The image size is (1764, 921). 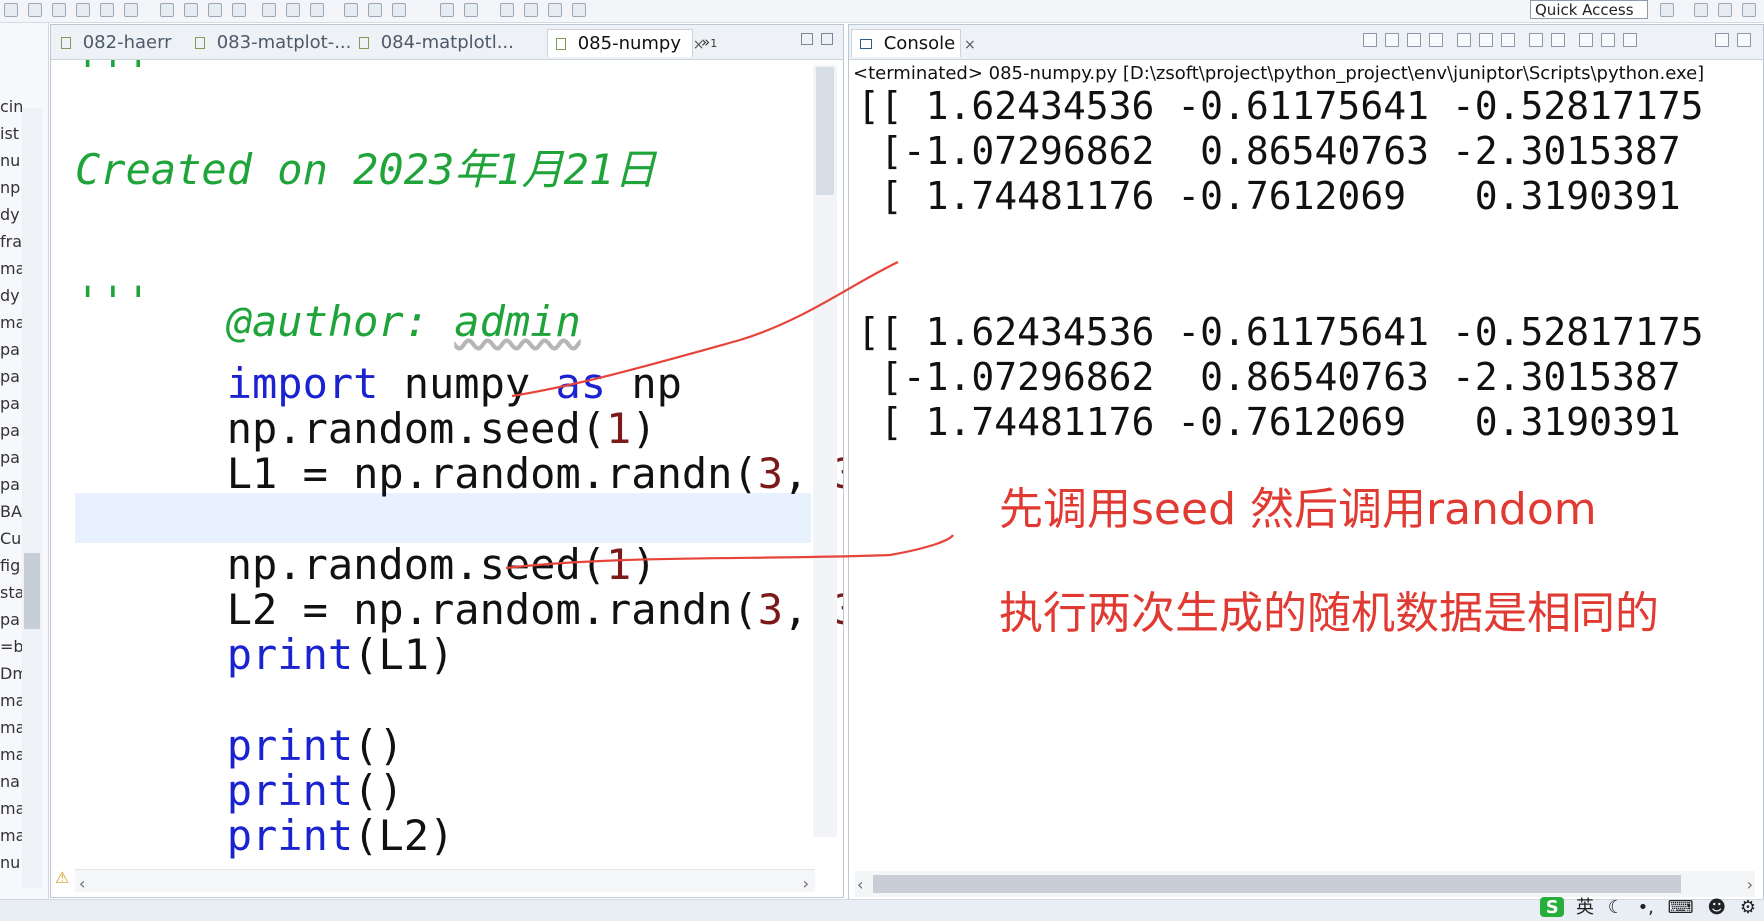 What do you see at coordinates (351, 10) in the screenshot?
I see `open-icon` at bounding box center [351, 10].